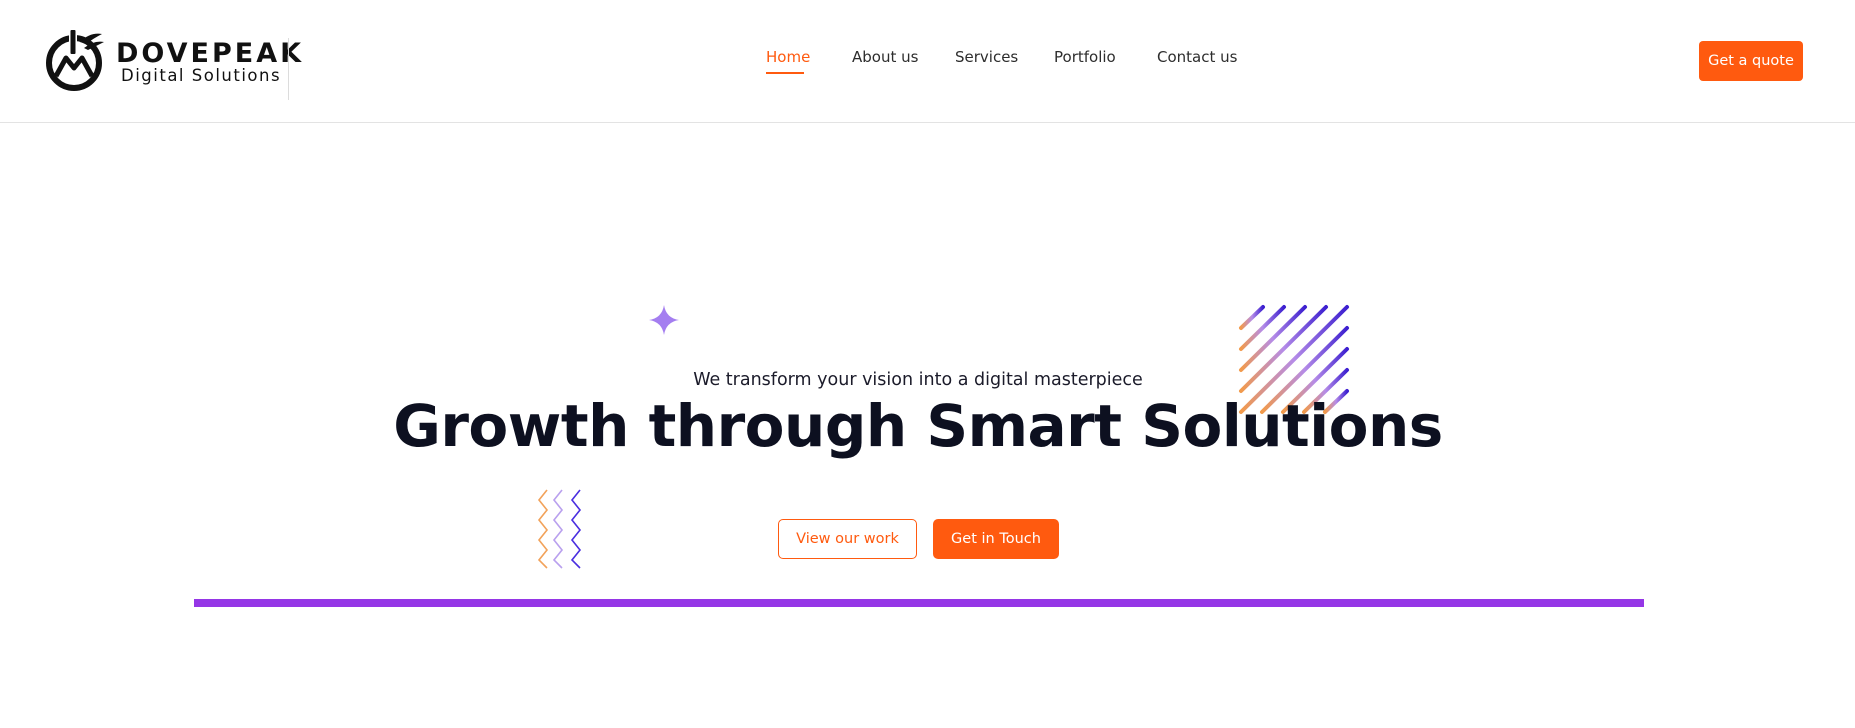 The image size is (1855, 728). What do you see at coordinates (1197, 57) in the screenshot?
I see `nav-contact-us: Contact us` at bounding box center [1197, 57].